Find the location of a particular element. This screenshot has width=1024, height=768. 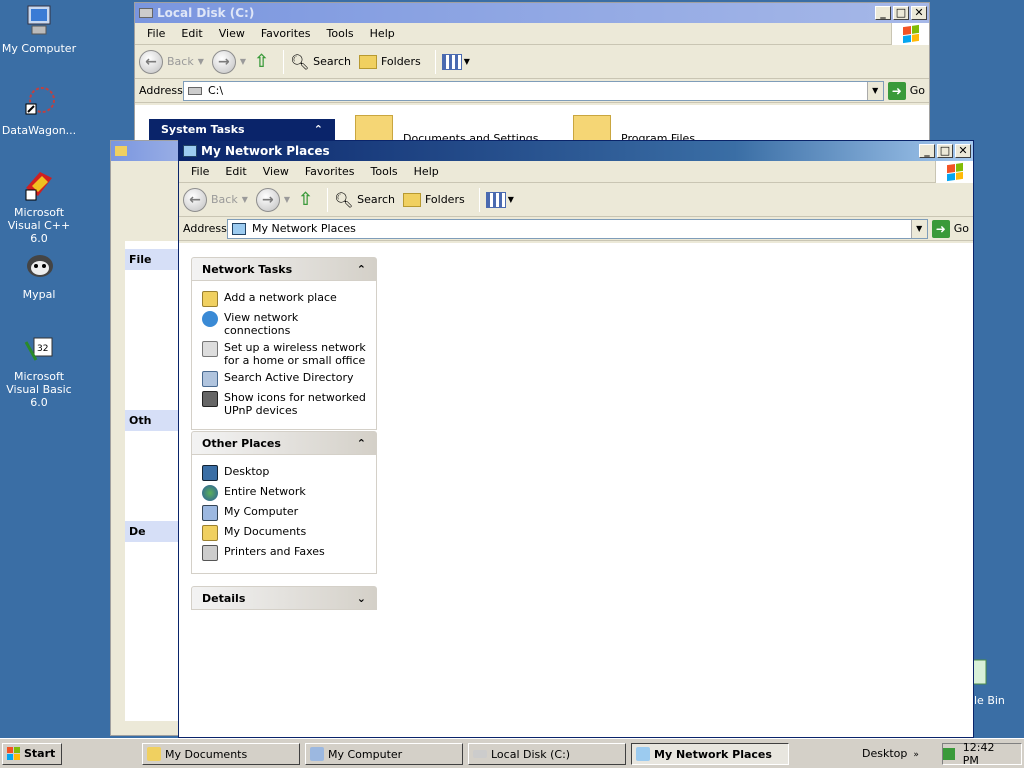

place-my-documents: My Documents is located at coordinates (284, 533).